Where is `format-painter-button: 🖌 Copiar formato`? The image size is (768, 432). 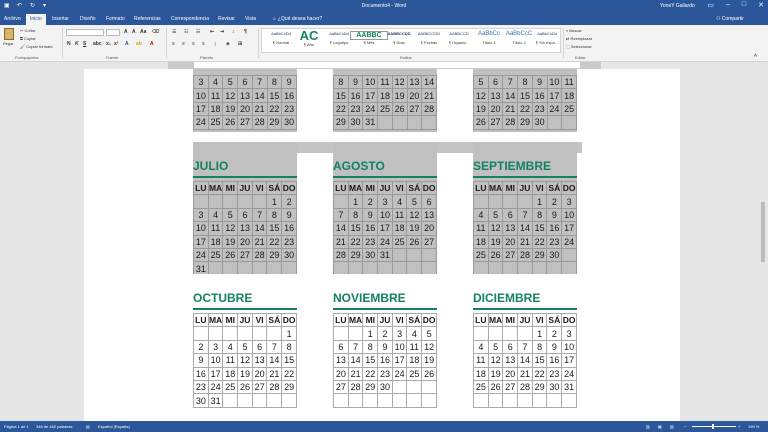 format-painter-button: 🖌 Copiar formato is located at coordinates (36, 46).